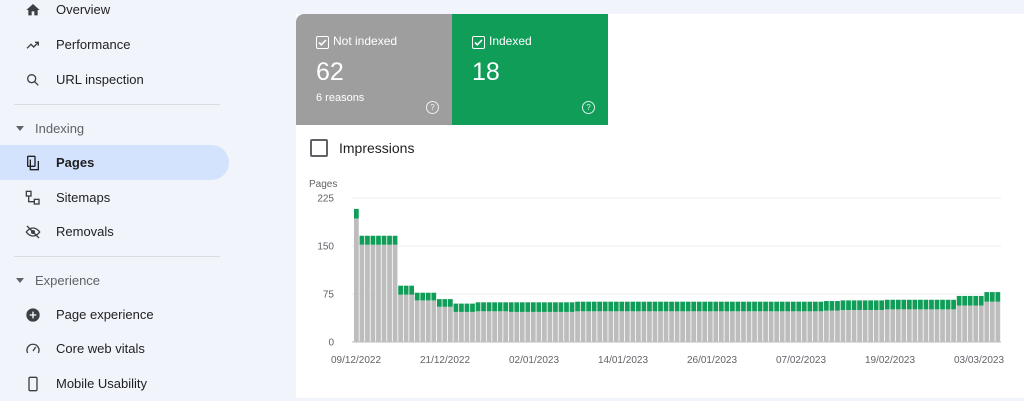  What do you see at coordinates (20, 280) in the screenshot?
I see `caret-down-icon` at bounding box center [20, 280].